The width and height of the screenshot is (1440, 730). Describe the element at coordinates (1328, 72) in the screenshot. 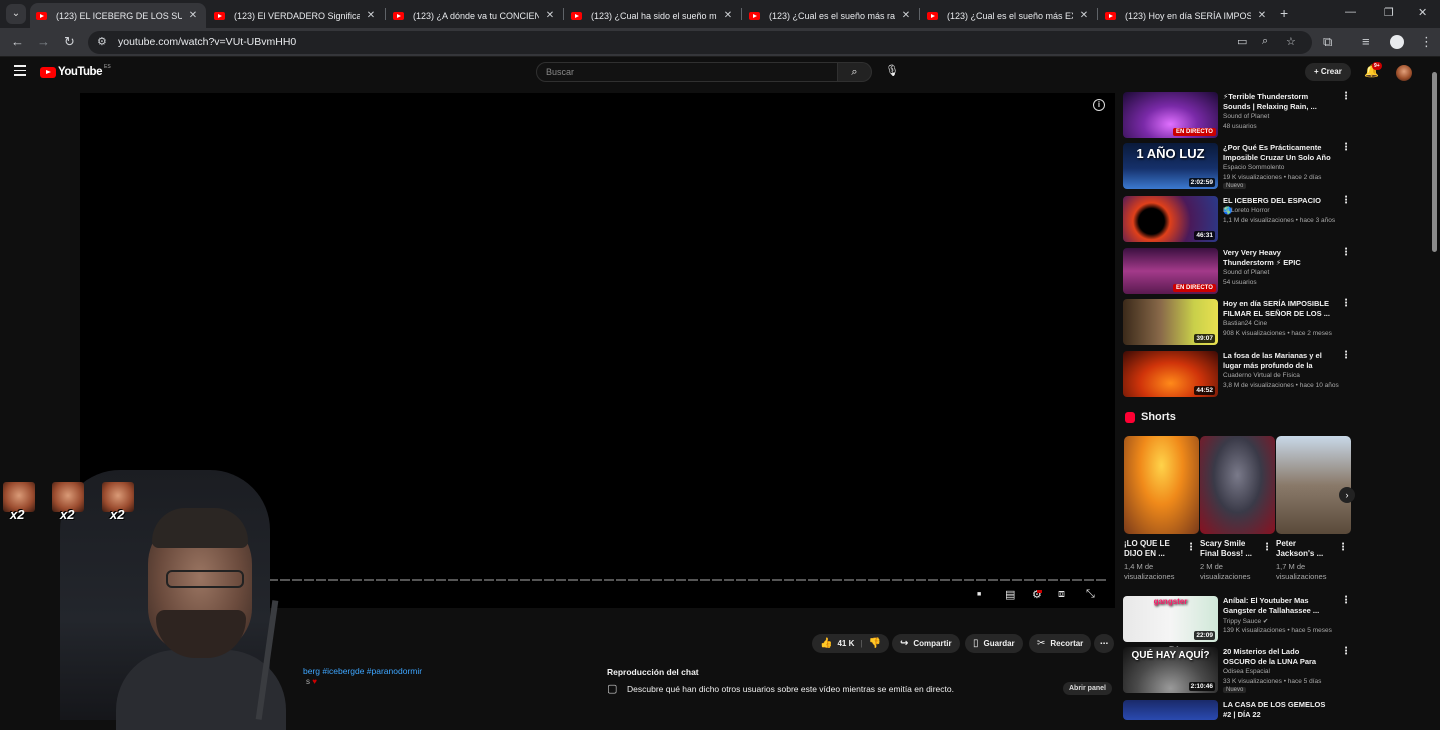

I see `create-button: + Crear` at that location.